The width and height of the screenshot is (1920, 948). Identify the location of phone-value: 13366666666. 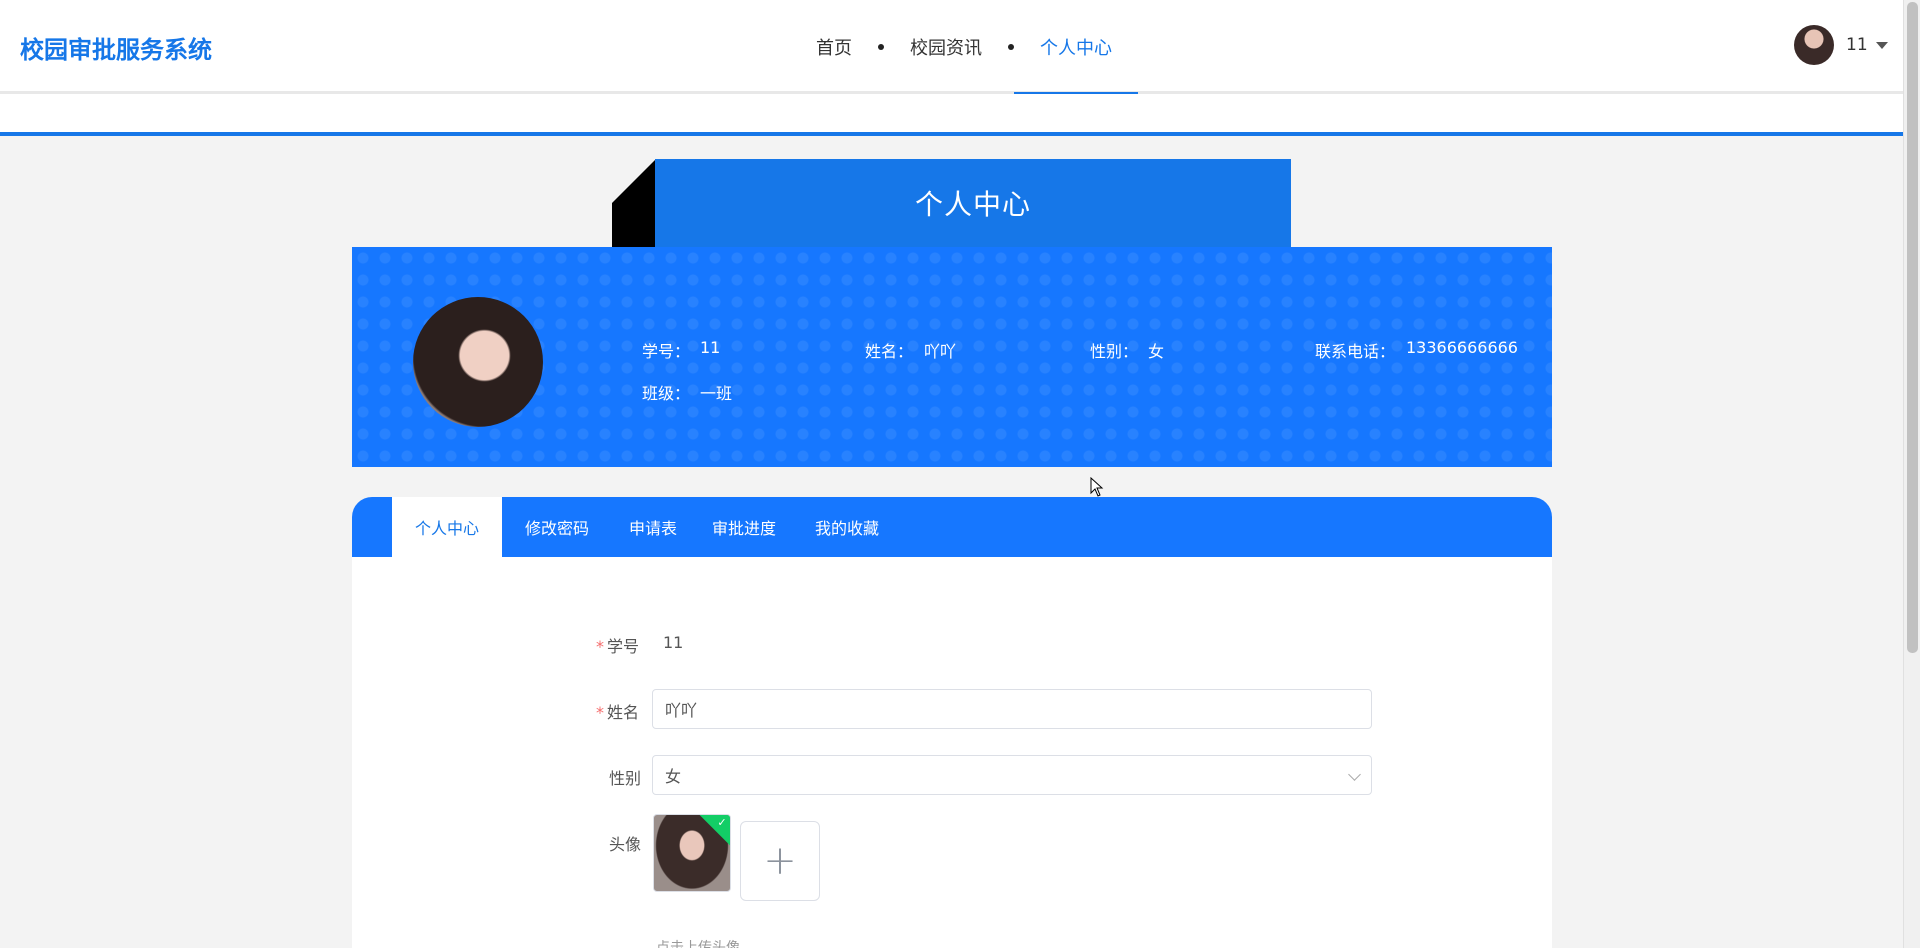
(1462, 347).